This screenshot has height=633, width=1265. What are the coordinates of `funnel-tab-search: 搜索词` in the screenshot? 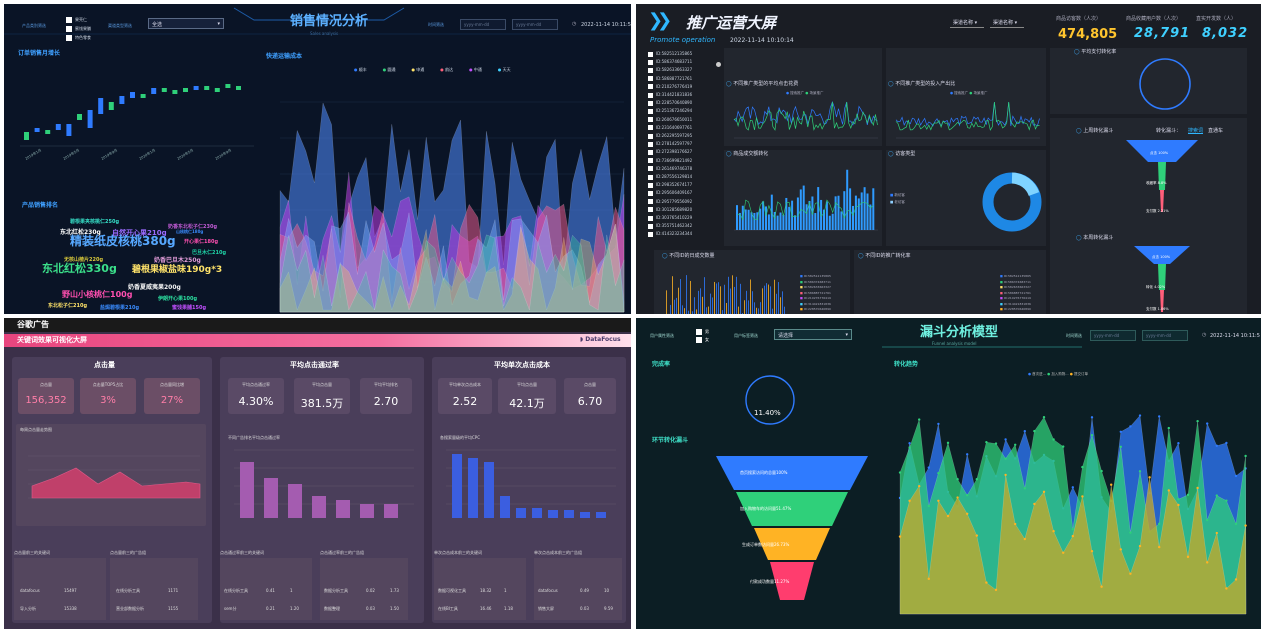 It's located at (1195, 131).